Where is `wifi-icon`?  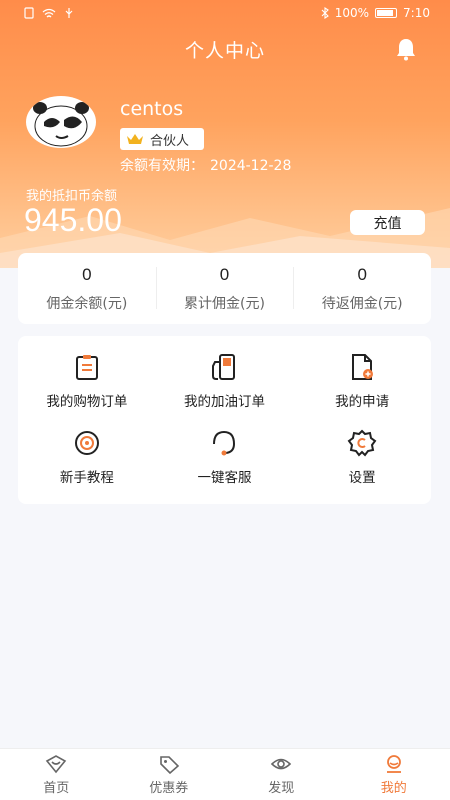
wifi-icon is located at coordinates (49, 12).